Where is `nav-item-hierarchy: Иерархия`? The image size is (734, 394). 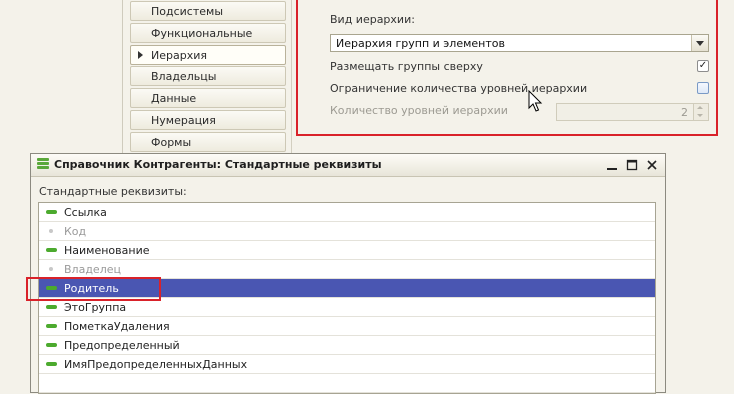
nav-item-hierarchy: Иерархия is located at coordinates (208, 55).